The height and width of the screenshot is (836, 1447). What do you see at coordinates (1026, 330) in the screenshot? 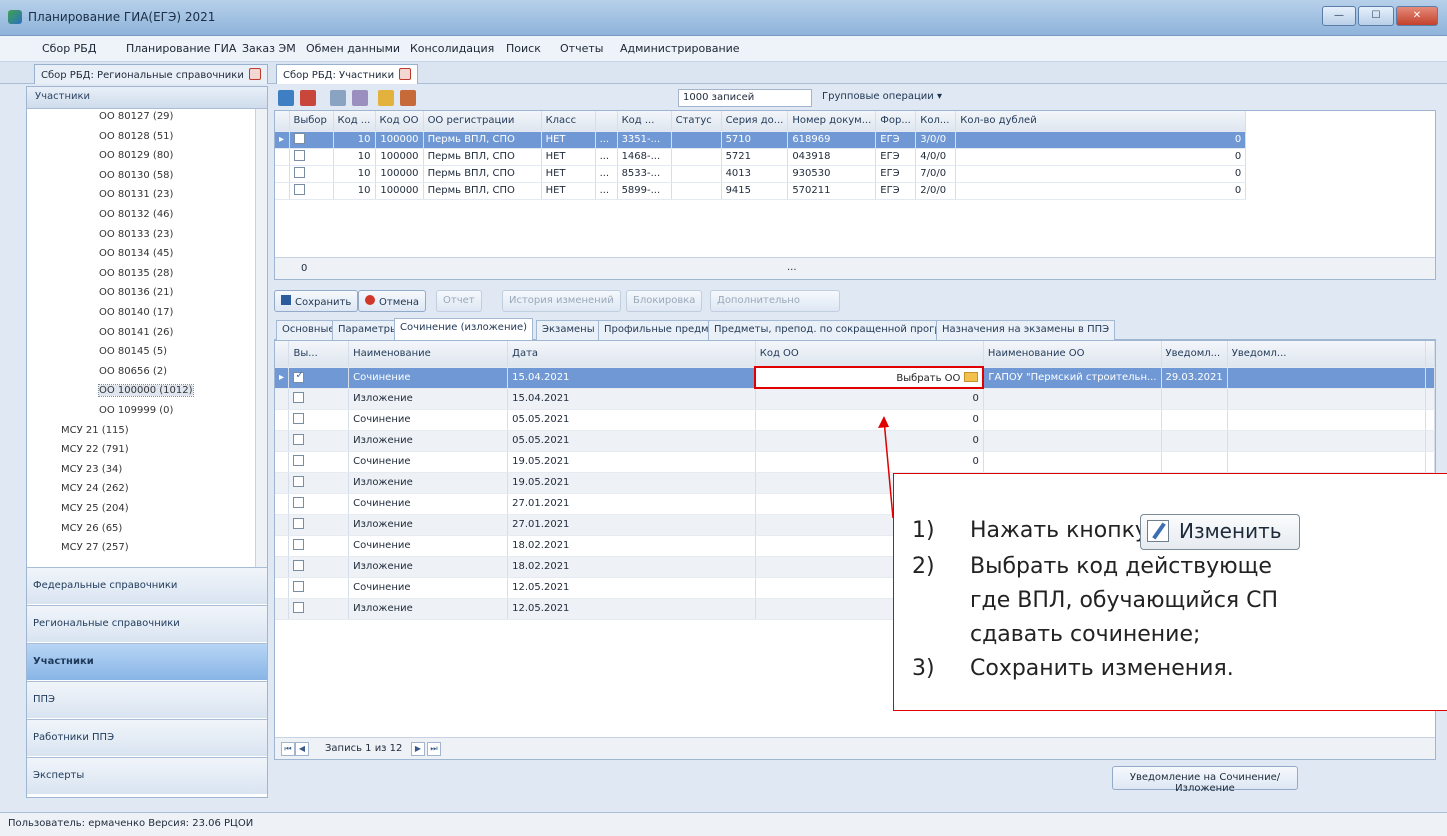
I see `subtab-6: Назначения на экзамены в ППЭ` at bounding box center [1026, 330].